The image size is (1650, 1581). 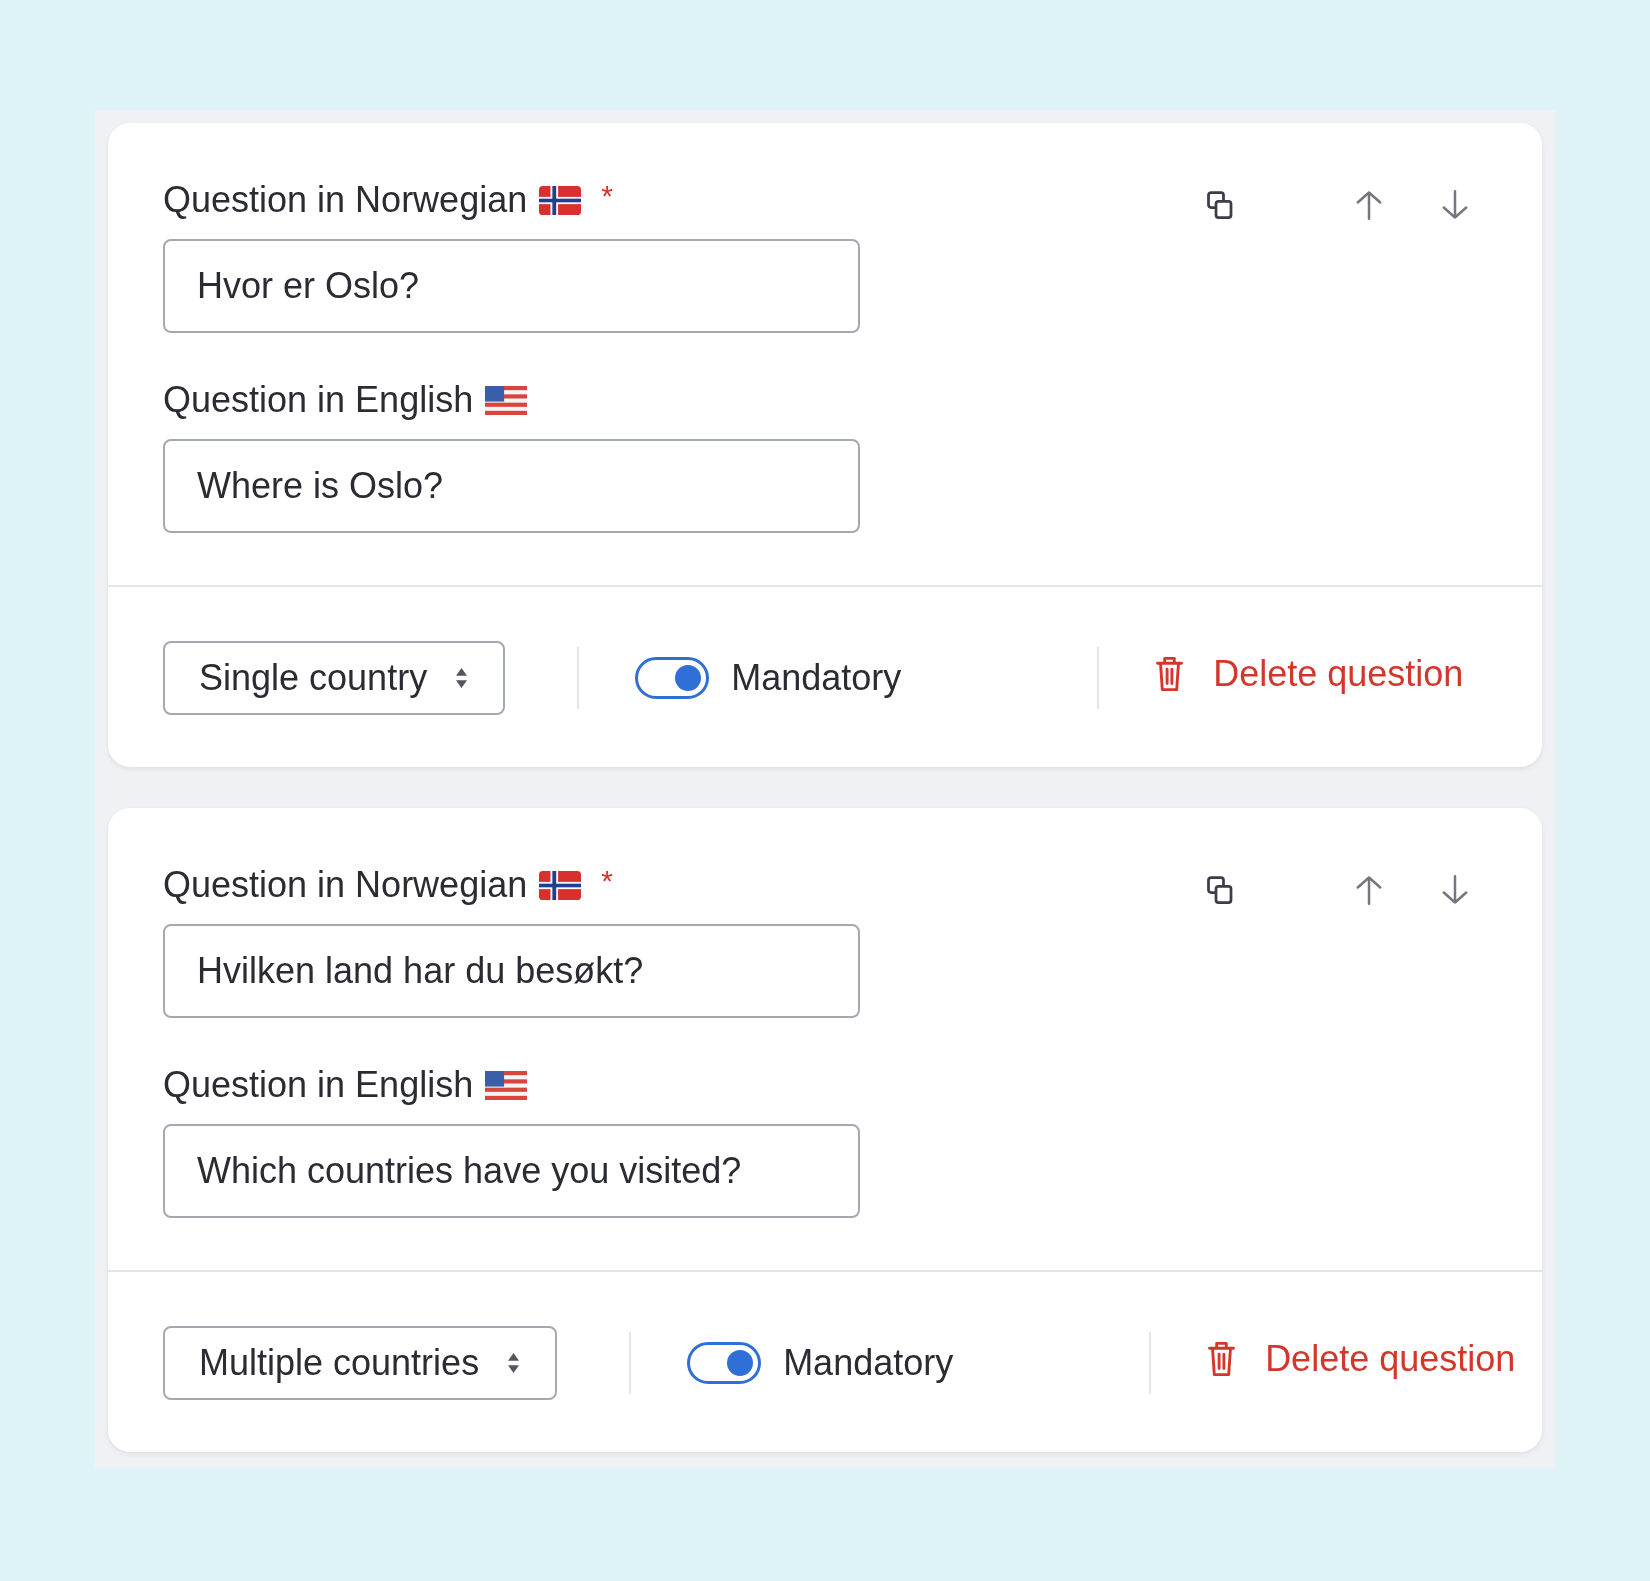 I want to click on text-input: Hvilken land har du besøkt?, so click(x=511, y=971).